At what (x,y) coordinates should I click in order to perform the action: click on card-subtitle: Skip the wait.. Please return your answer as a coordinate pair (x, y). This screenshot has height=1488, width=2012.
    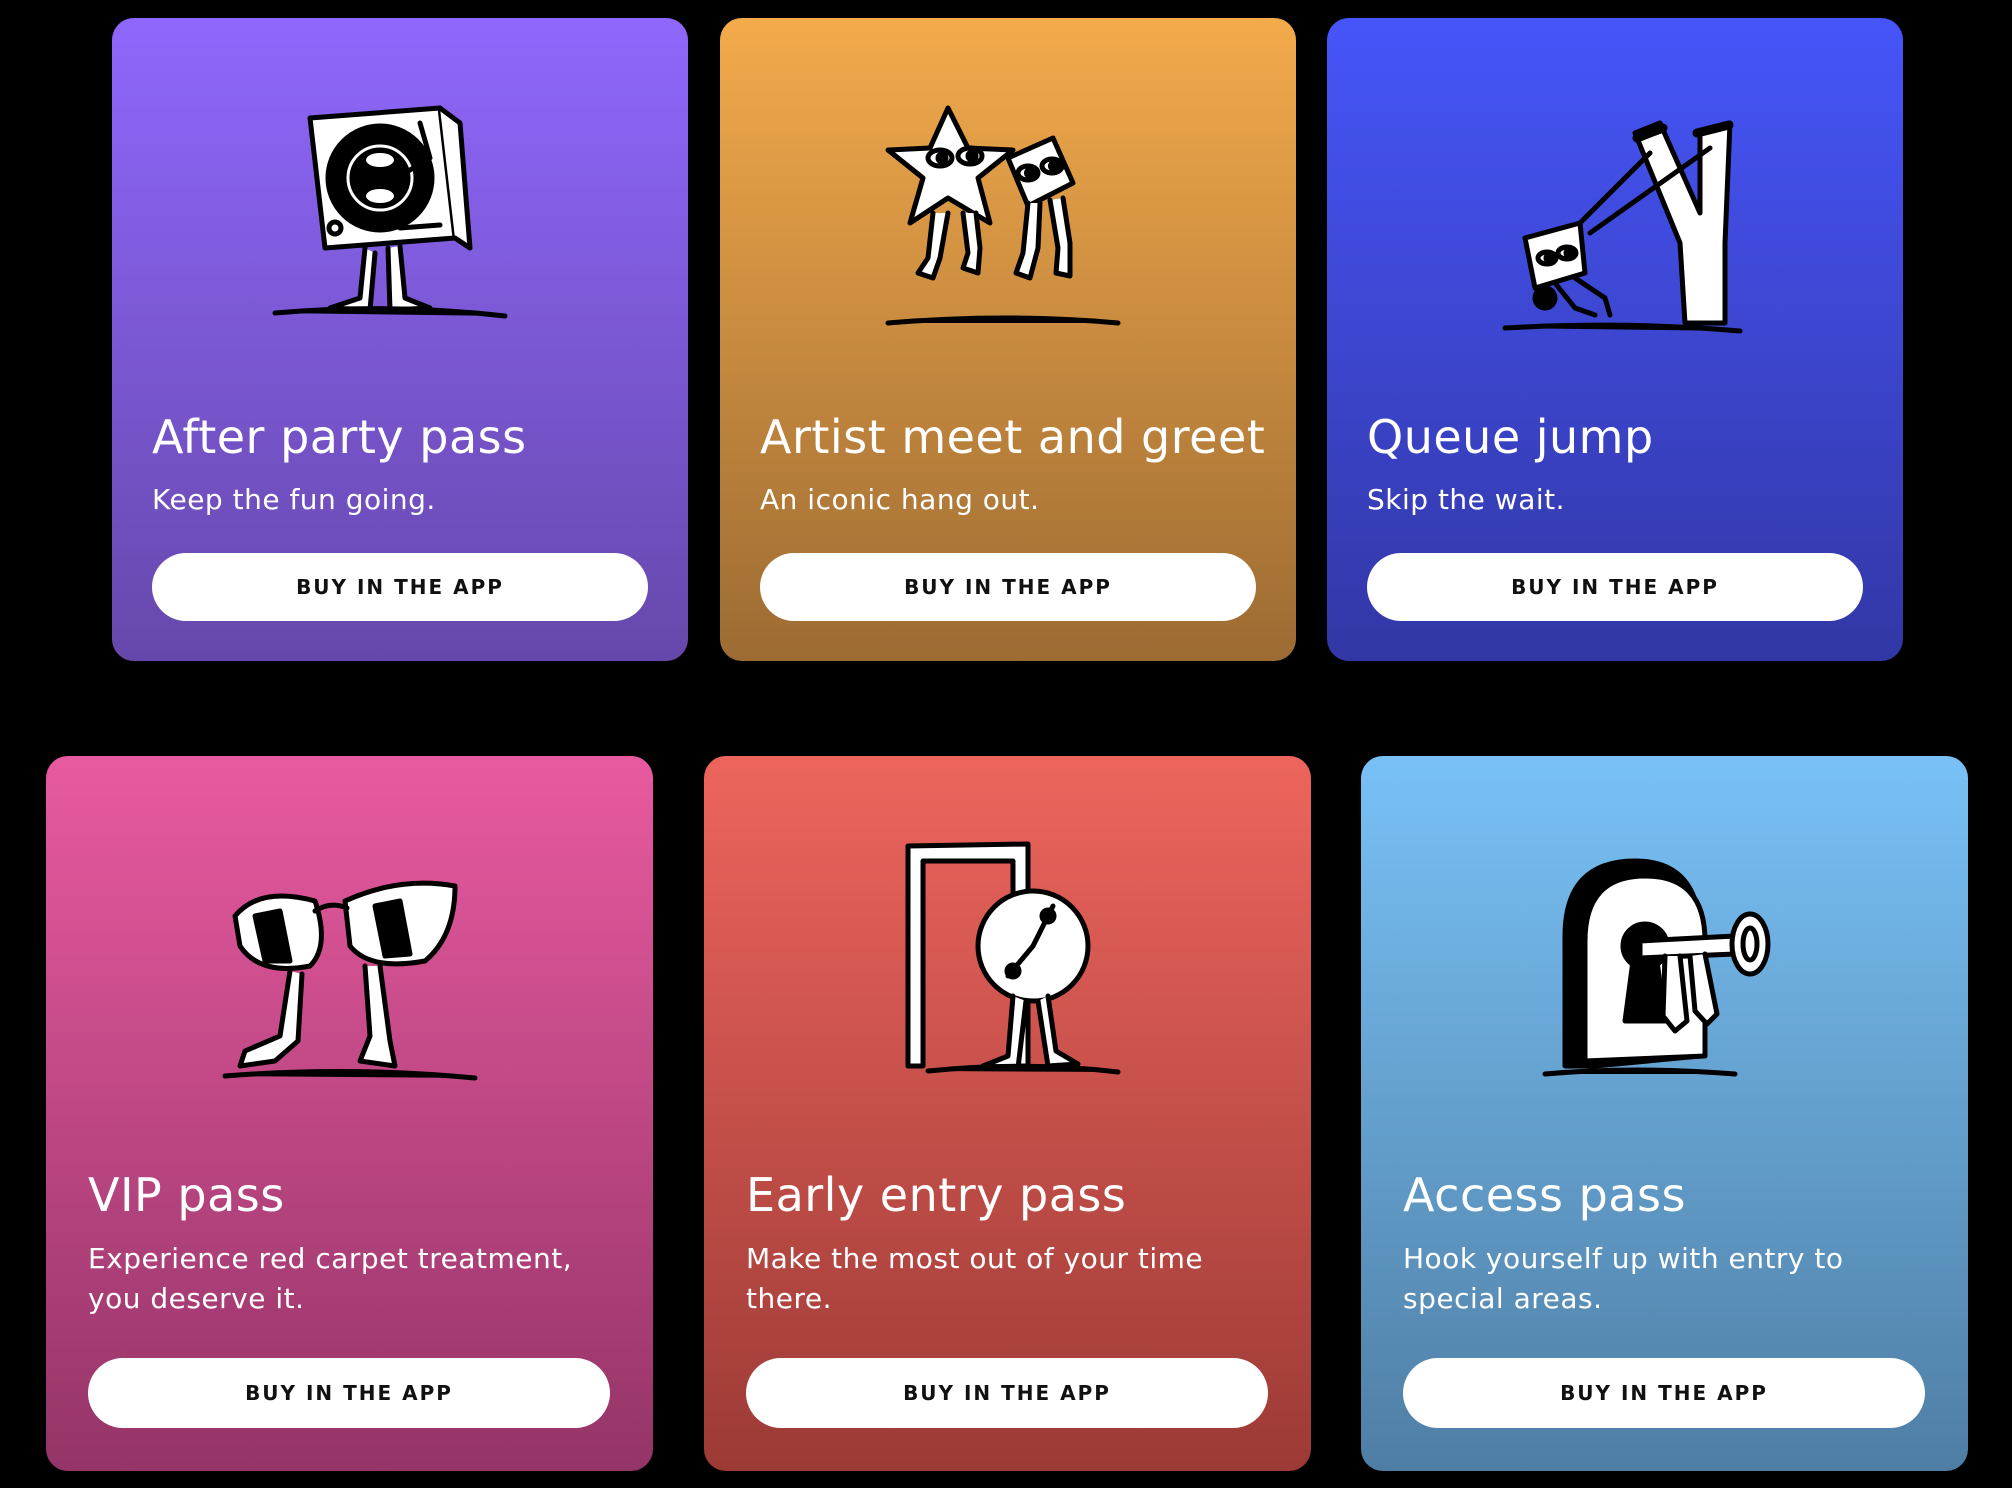
    Looking at the image, I should click on (1466, 499).